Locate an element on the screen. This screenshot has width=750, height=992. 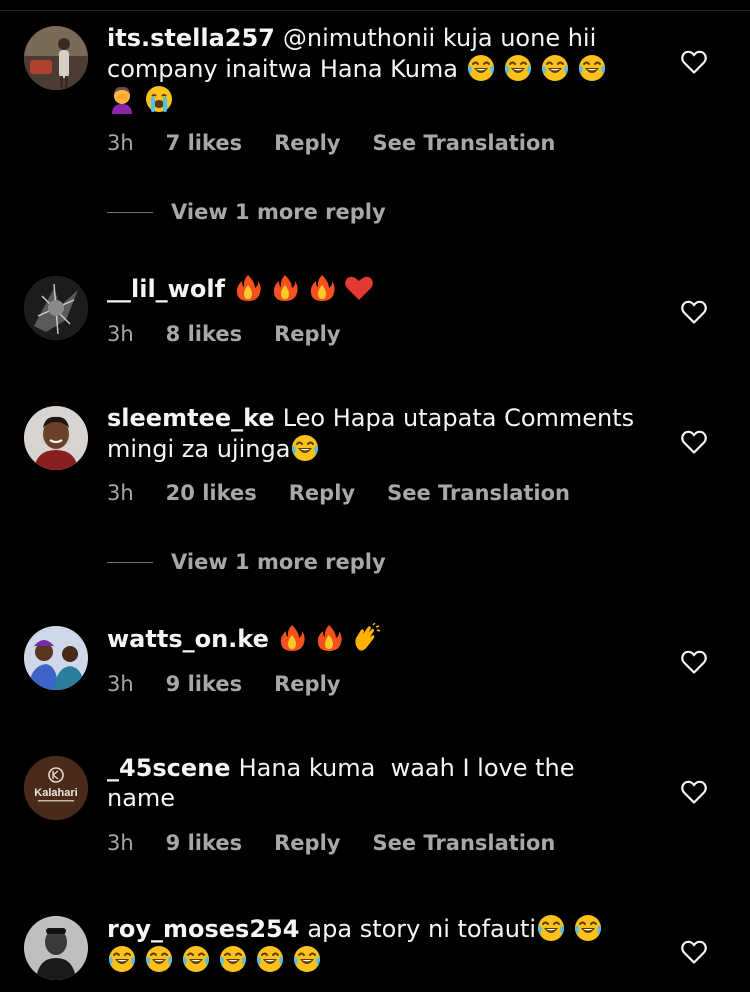
username: sleemtee_ke is located at coordinates (191, 418).